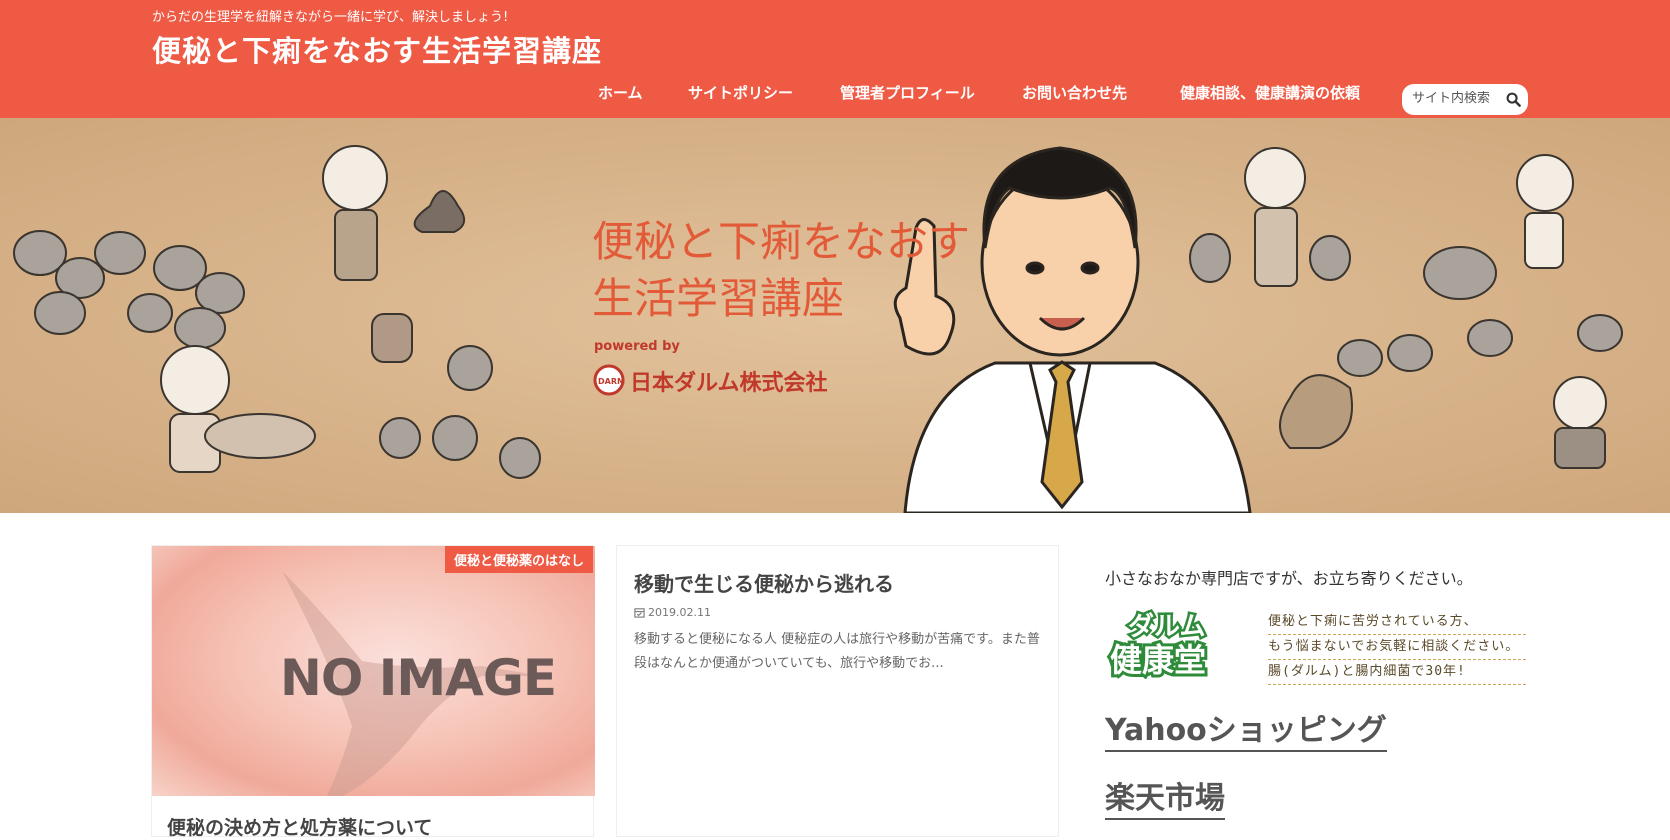  What do you see at coordinates (907, 92) in the screenshot?
I see `nav-item-admin-profile: 管理者プロフィール` at bounding box center [907, 92].